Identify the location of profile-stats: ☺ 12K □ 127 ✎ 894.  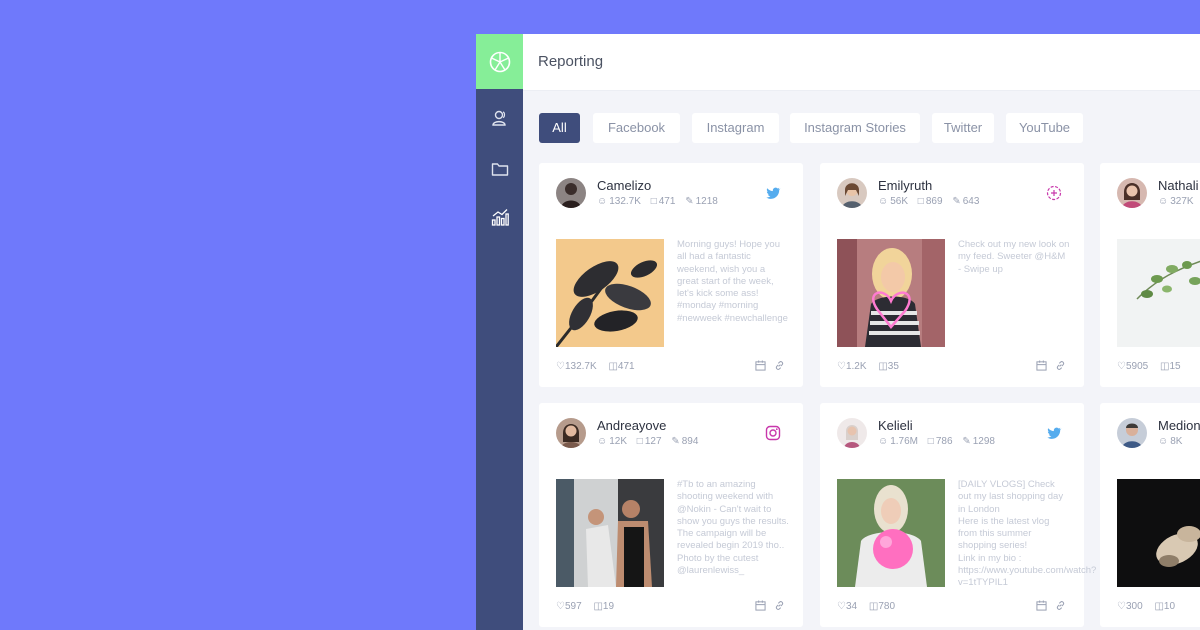
(651, 441).